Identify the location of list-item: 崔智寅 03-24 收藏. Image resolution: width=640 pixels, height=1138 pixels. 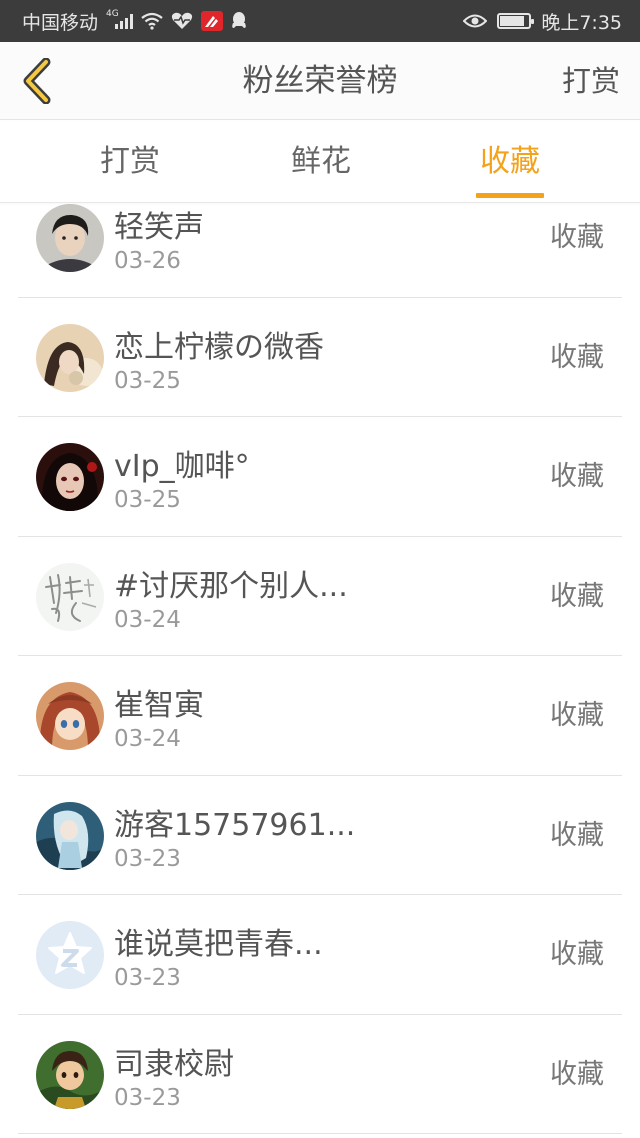
(320, 716).